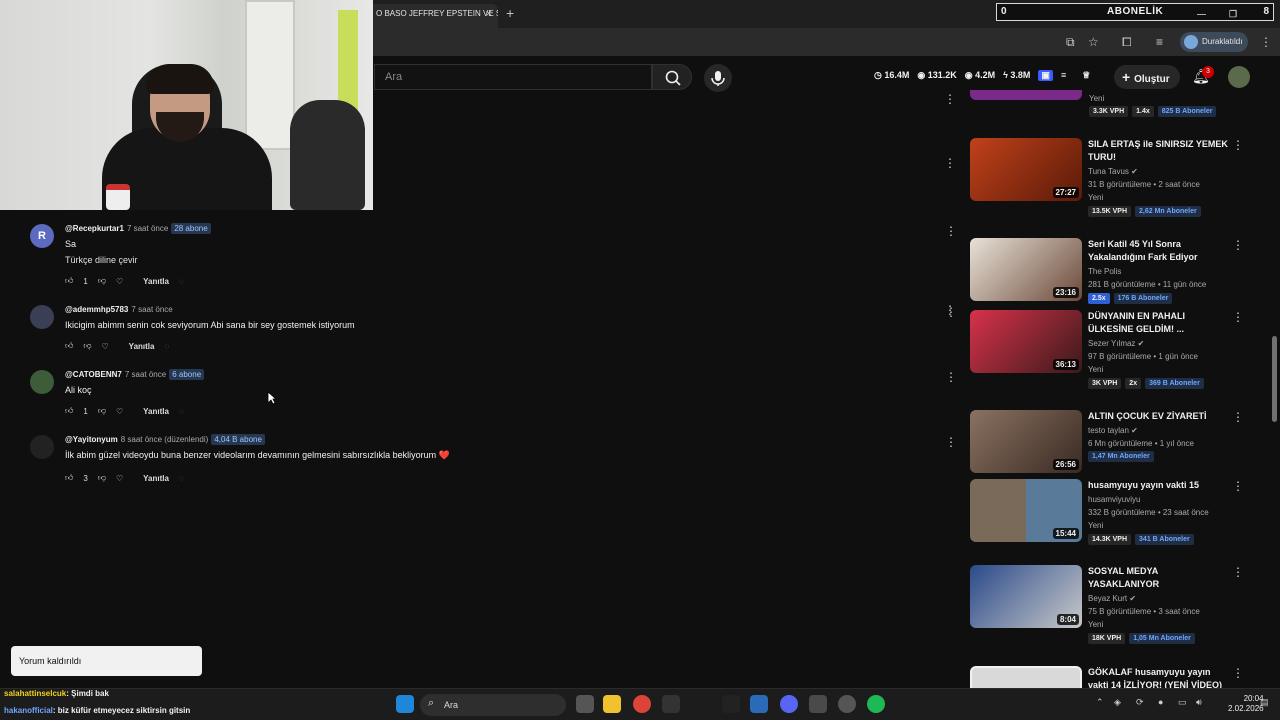  I want to click on tray-app-icon: ◈, so click(1117, 702).